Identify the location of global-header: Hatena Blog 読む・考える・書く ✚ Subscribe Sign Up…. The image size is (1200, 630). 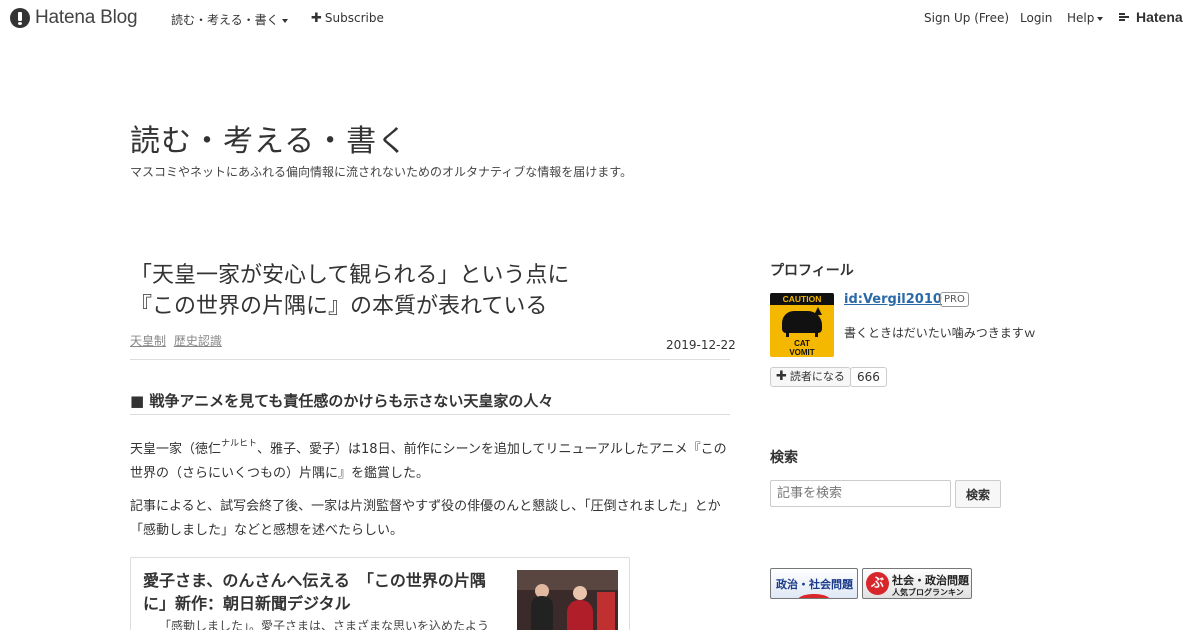
(600, 18).